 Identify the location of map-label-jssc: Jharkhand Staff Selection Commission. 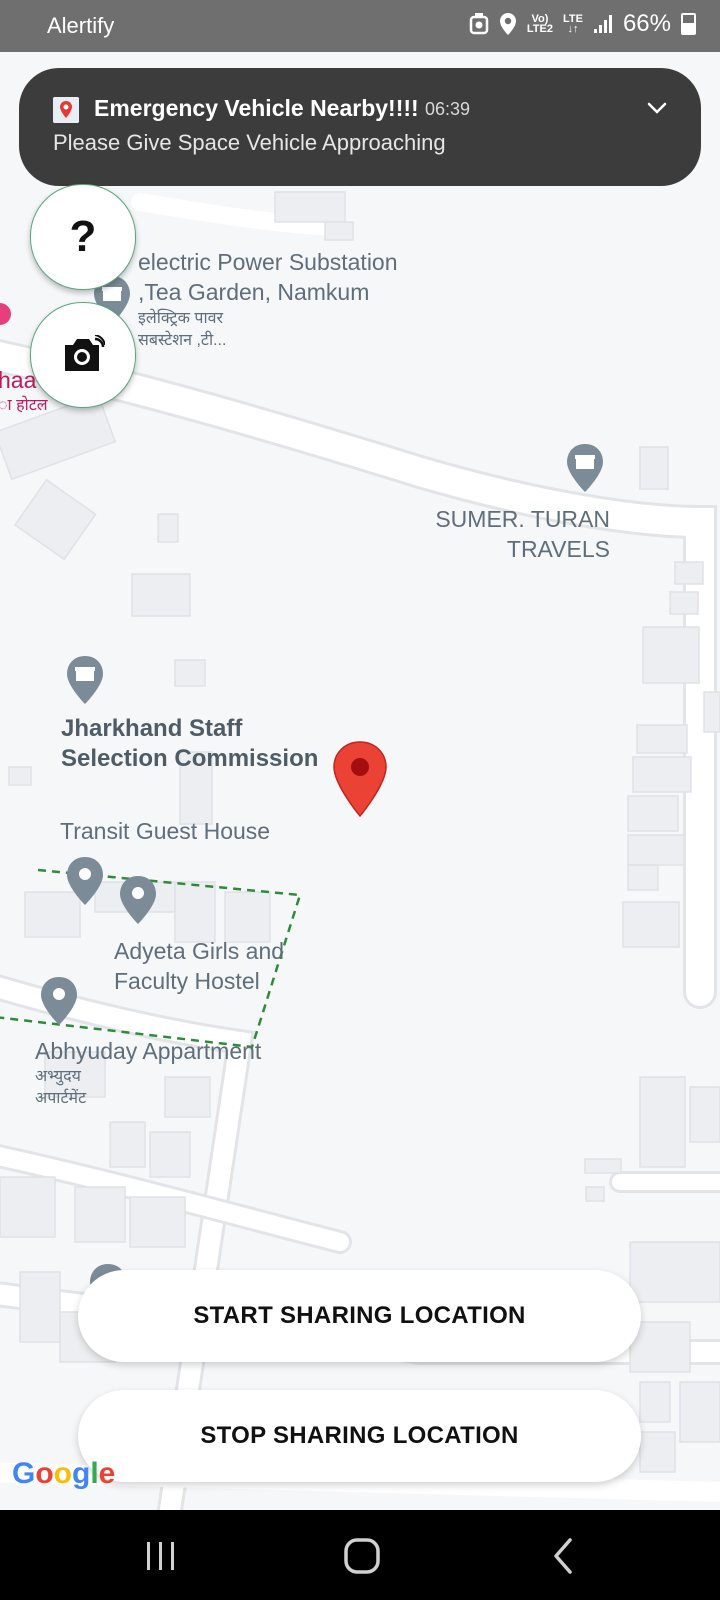
(190, 743).